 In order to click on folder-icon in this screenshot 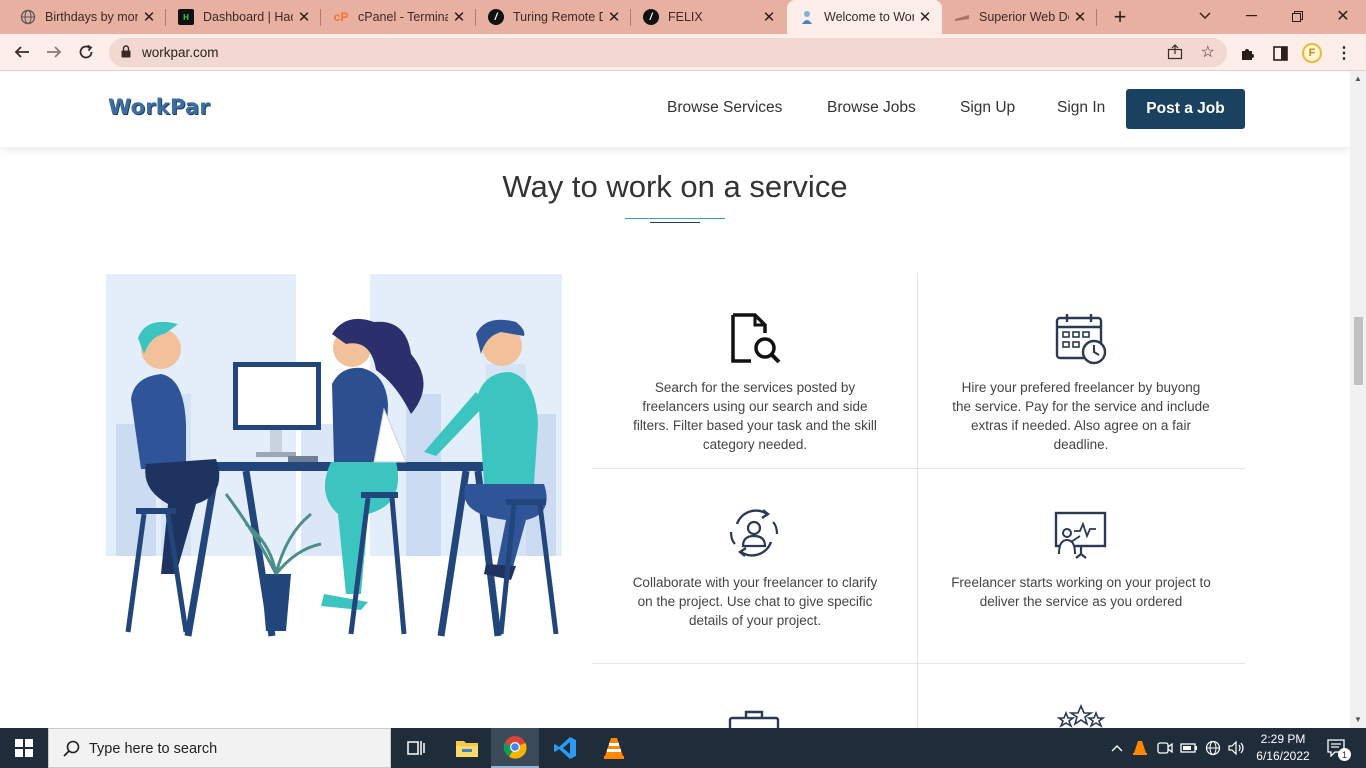, I will do `click(467, 749)`.